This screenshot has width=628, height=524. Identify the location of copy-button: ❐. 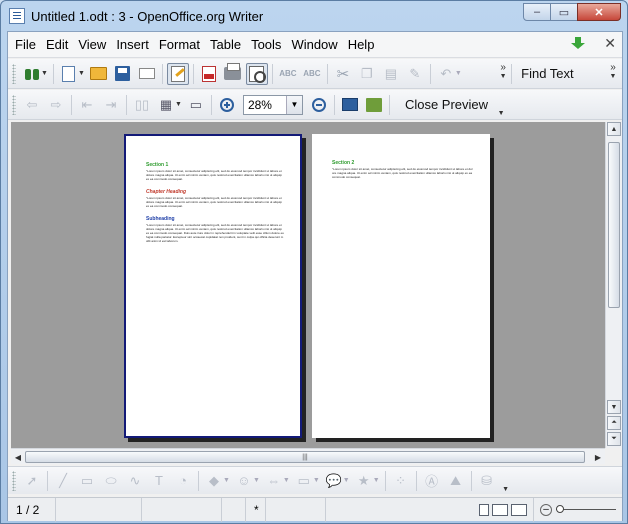
(367, 74).